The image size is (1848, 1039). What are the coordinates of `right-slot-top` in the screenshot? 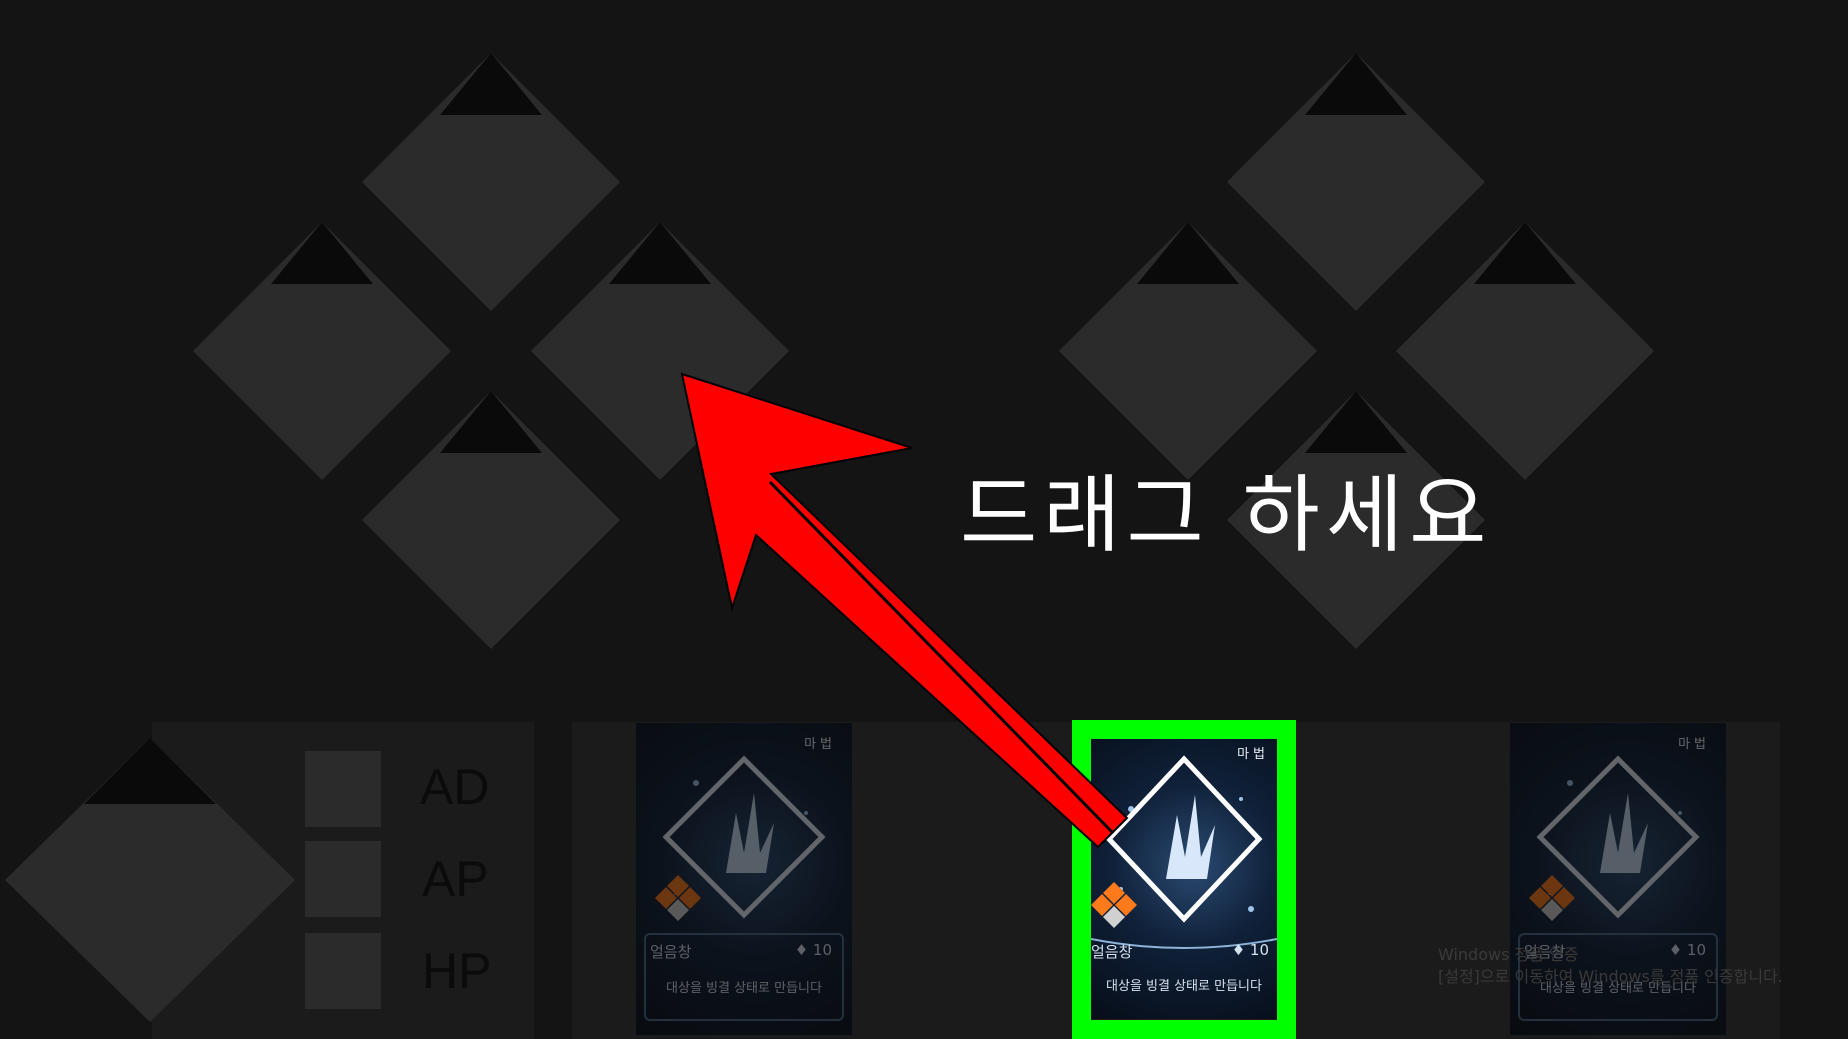 It's located at (1356, 182).